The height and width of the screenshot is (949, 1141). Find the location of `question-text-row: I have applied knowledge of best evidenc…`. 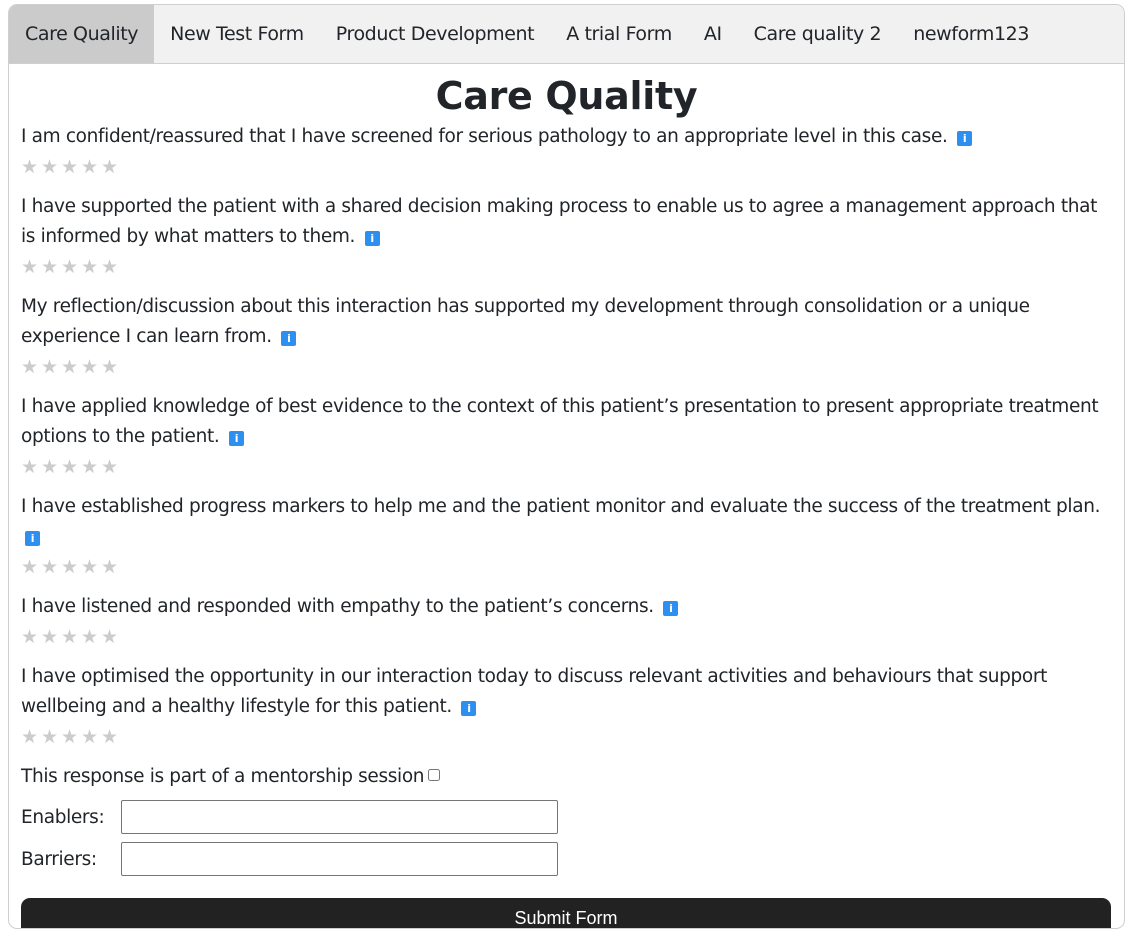

question-text-row: I have applied knowledge of best evidenc… is located at coordinates (566, 422).